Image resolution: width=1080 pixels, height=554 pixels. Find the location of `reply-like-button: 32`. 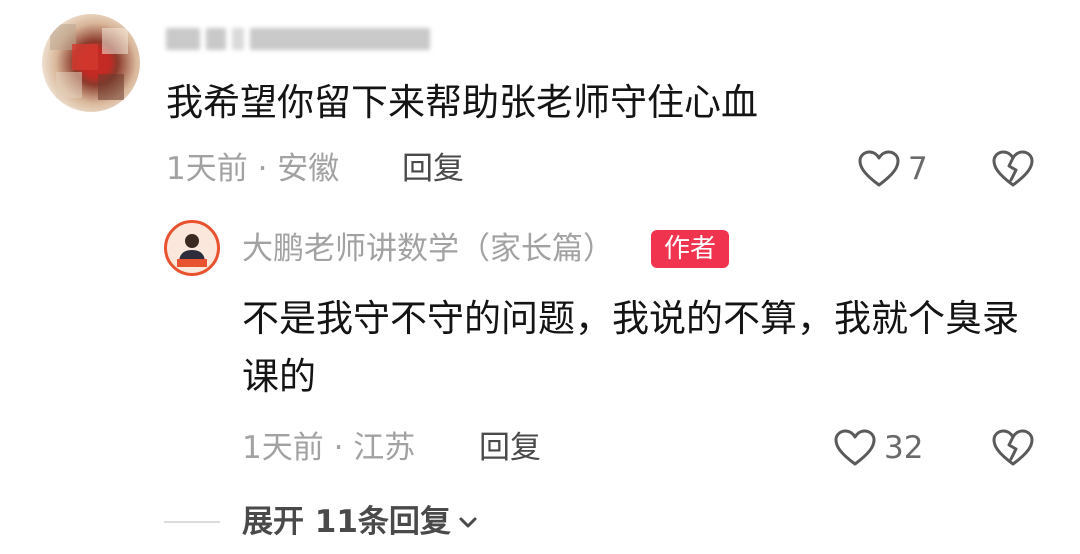

reply-like-button: 32 is located at coordinates (878, 448).